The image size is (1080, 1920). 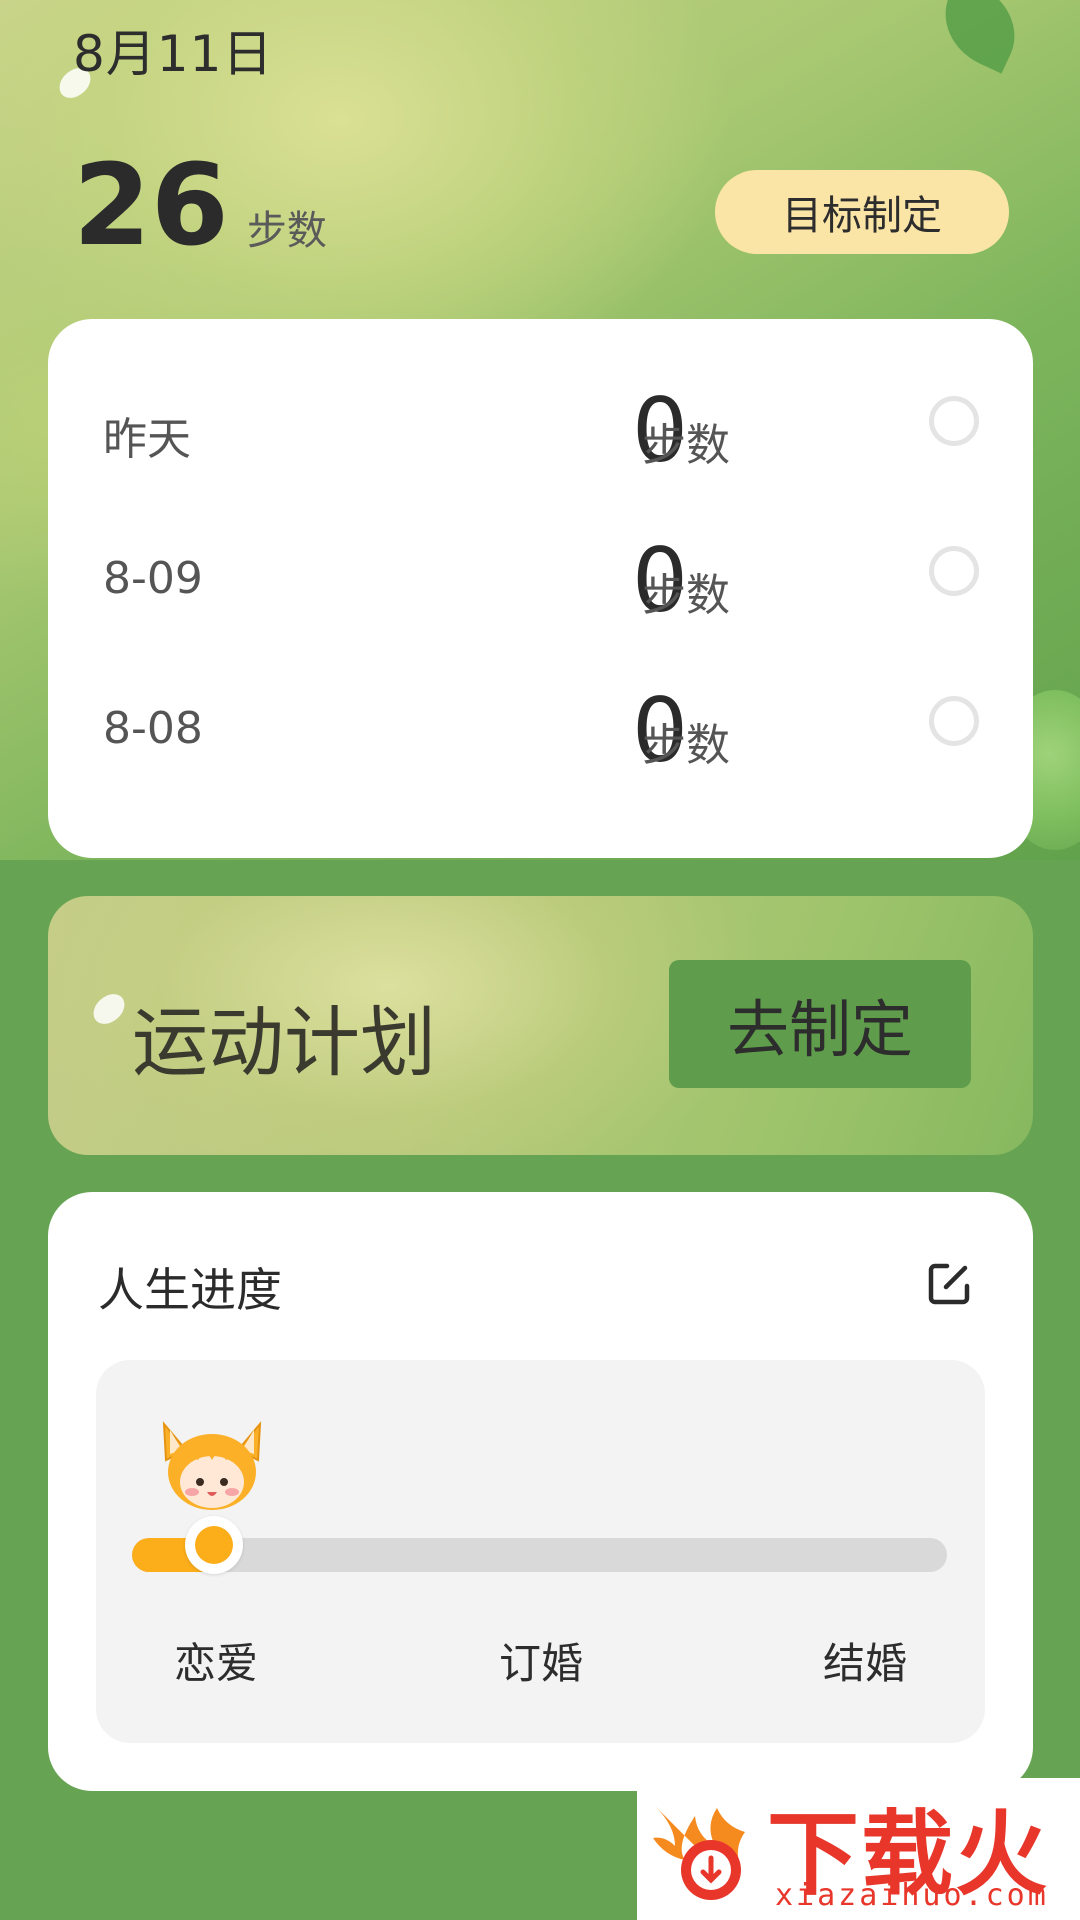 What do you see at coordinates (699, 1853) in the screenshot?
I see `flame-logo-icon` at bounding box center [699, 1853].